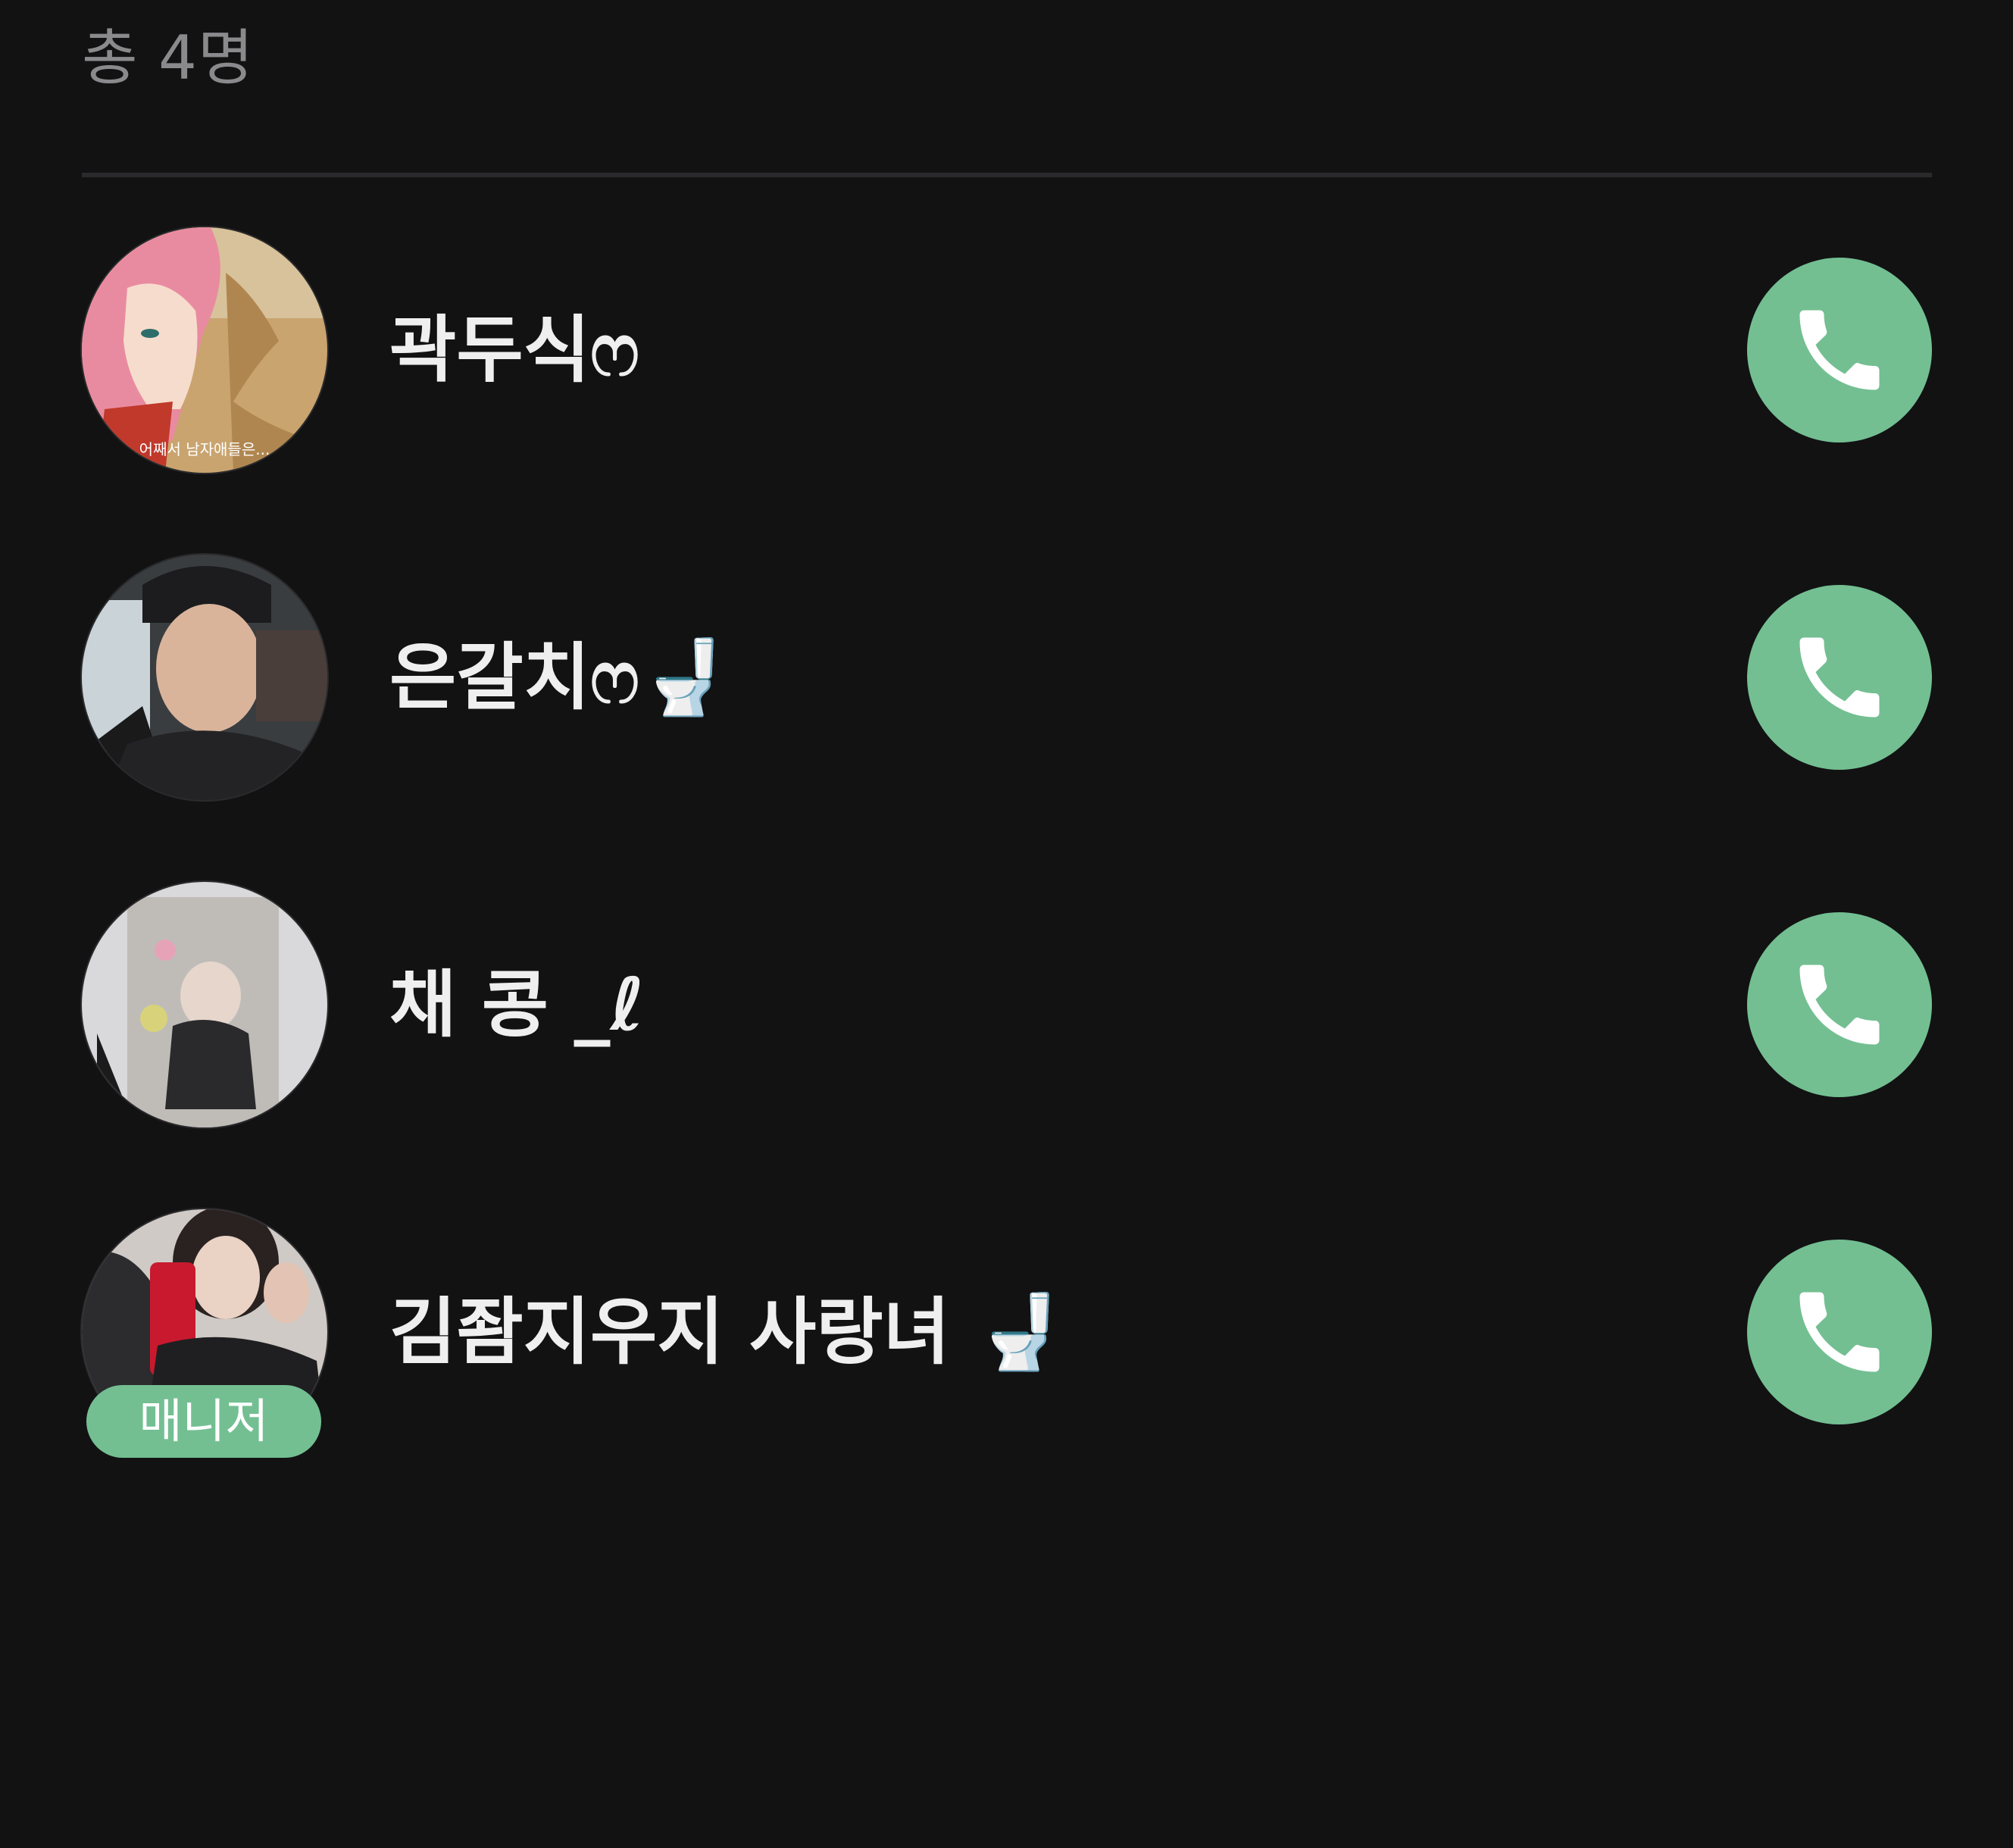 Image resolution: width=2013 pixels, height=1848 pixels. Describe the element at coordinates (559, 677) in the screenshot. I see `member-name: 은갈치ෆ🚽` at that location.